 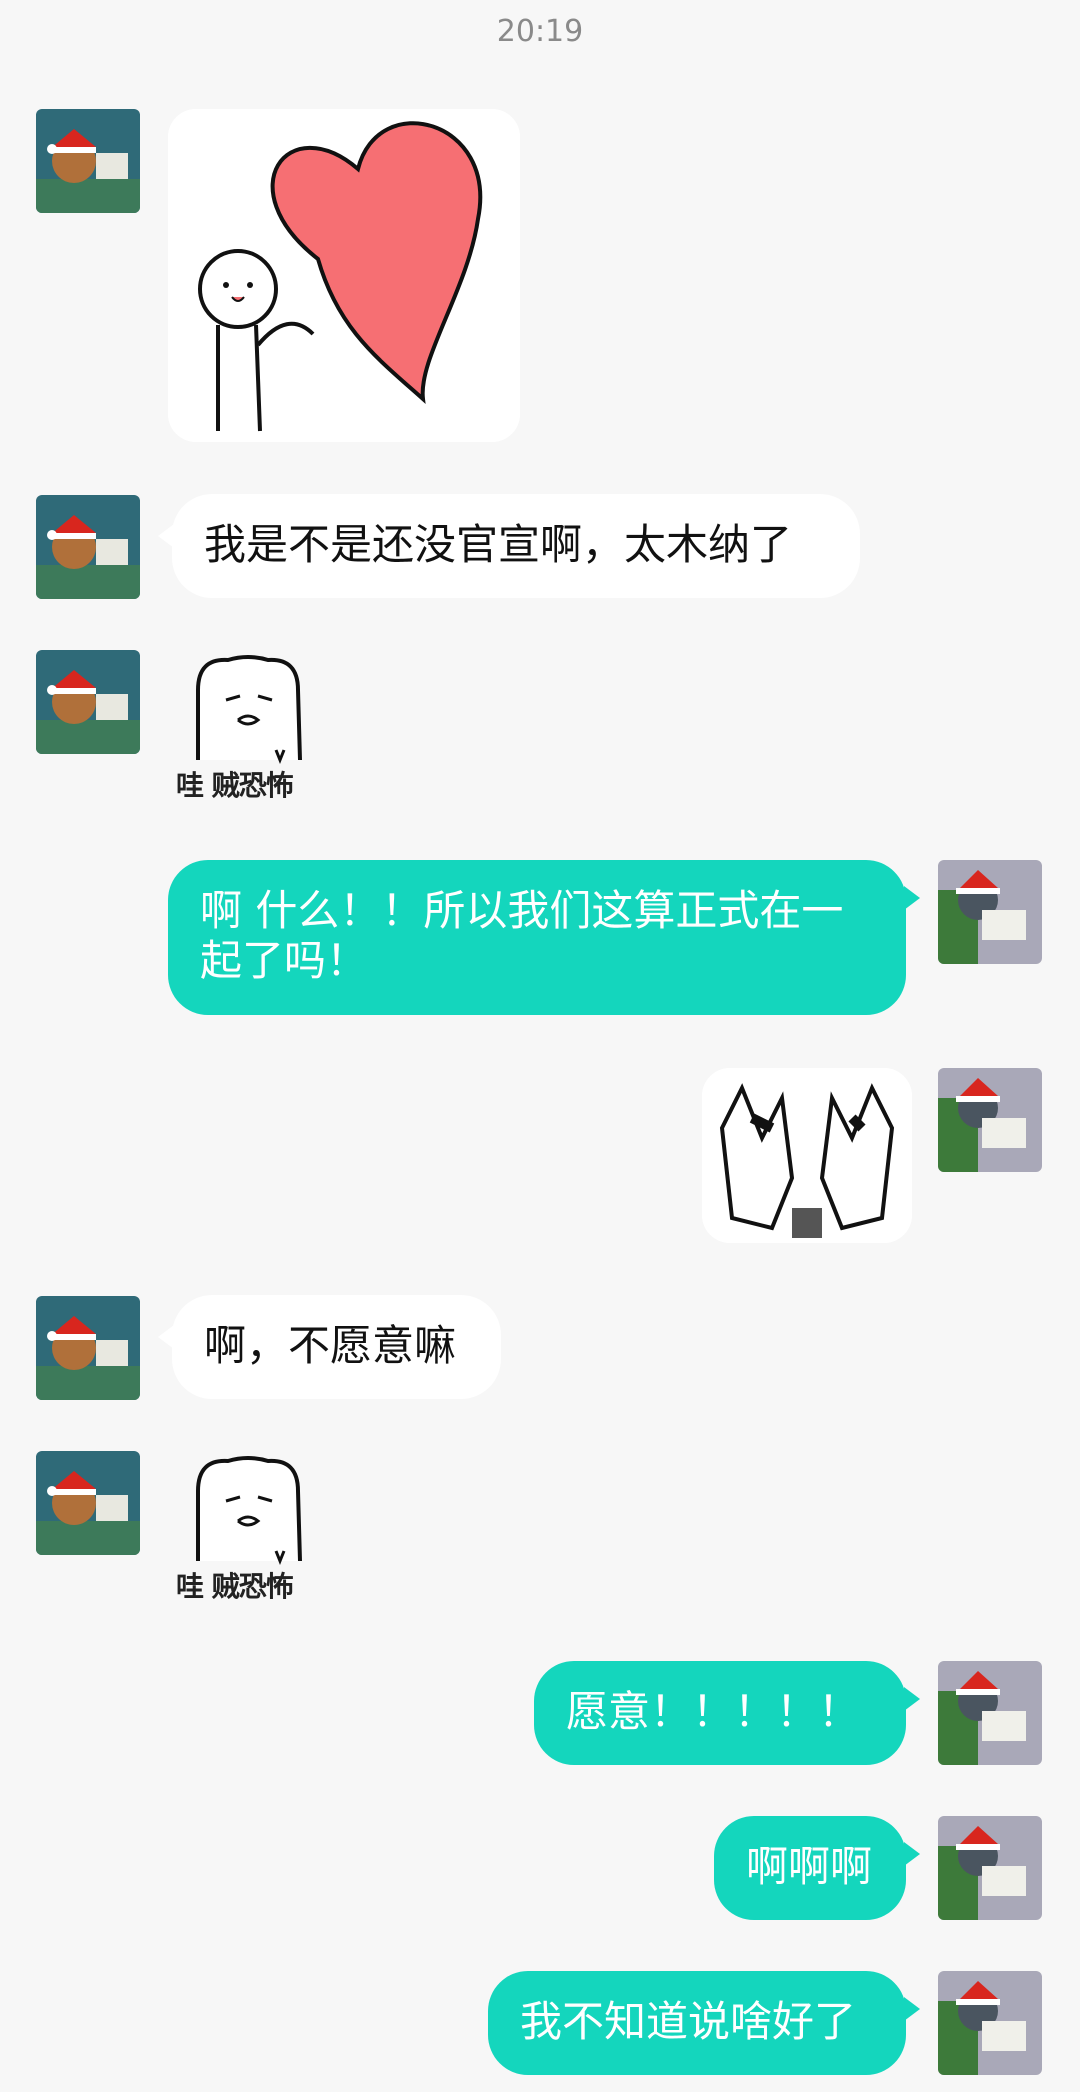 I want to click on outgoing-message-bubble: 啊 什么！！所以我们这算正式在一起了吗！, so click(x=544, y=937).